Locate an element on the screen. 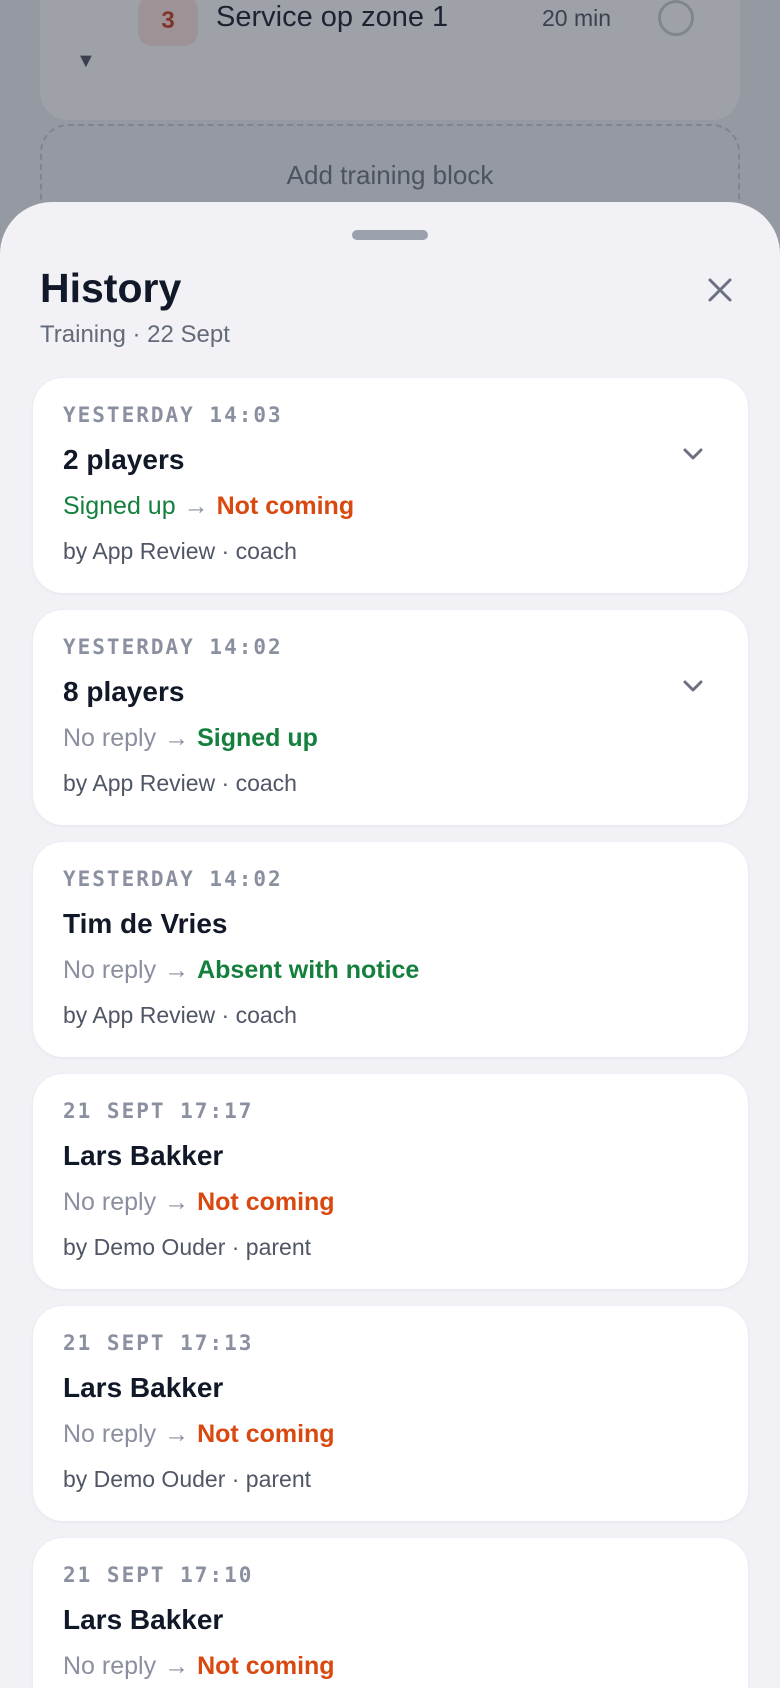  entry-timestamp: YESTERDAY 14:03 is located at coordinates (173, 415).